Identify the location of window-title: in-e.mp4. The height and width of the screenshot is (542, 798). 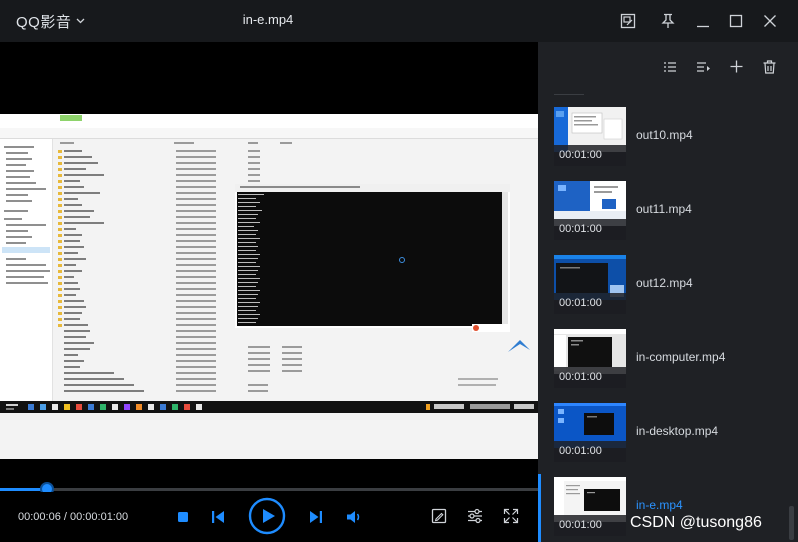
(268, 19).